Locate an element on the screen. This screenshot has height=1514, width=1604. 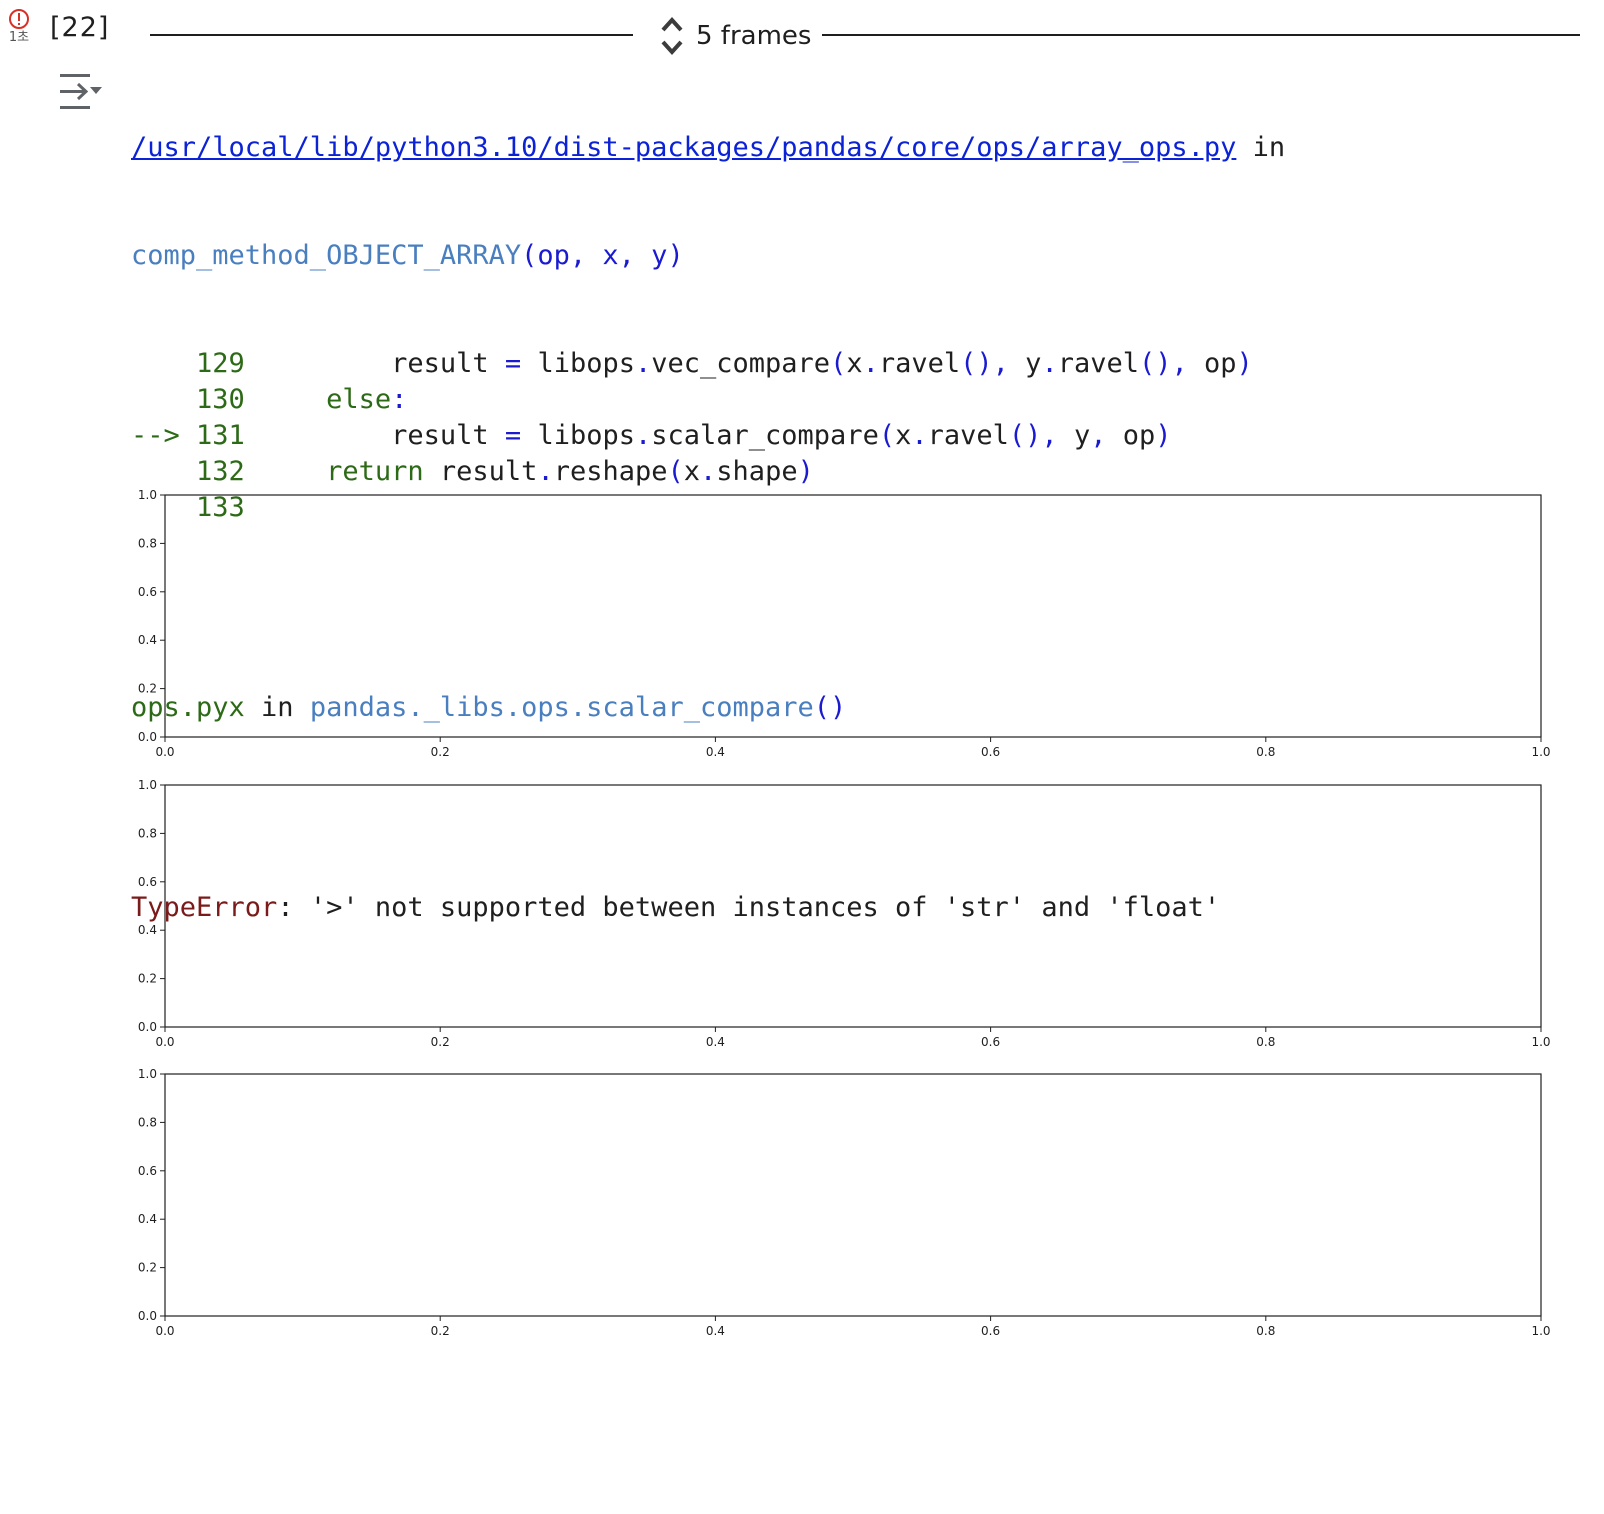
frame-function: comp_method_OBJECT_ARRAY(op, x, y) is located at coordinates (708, 256).